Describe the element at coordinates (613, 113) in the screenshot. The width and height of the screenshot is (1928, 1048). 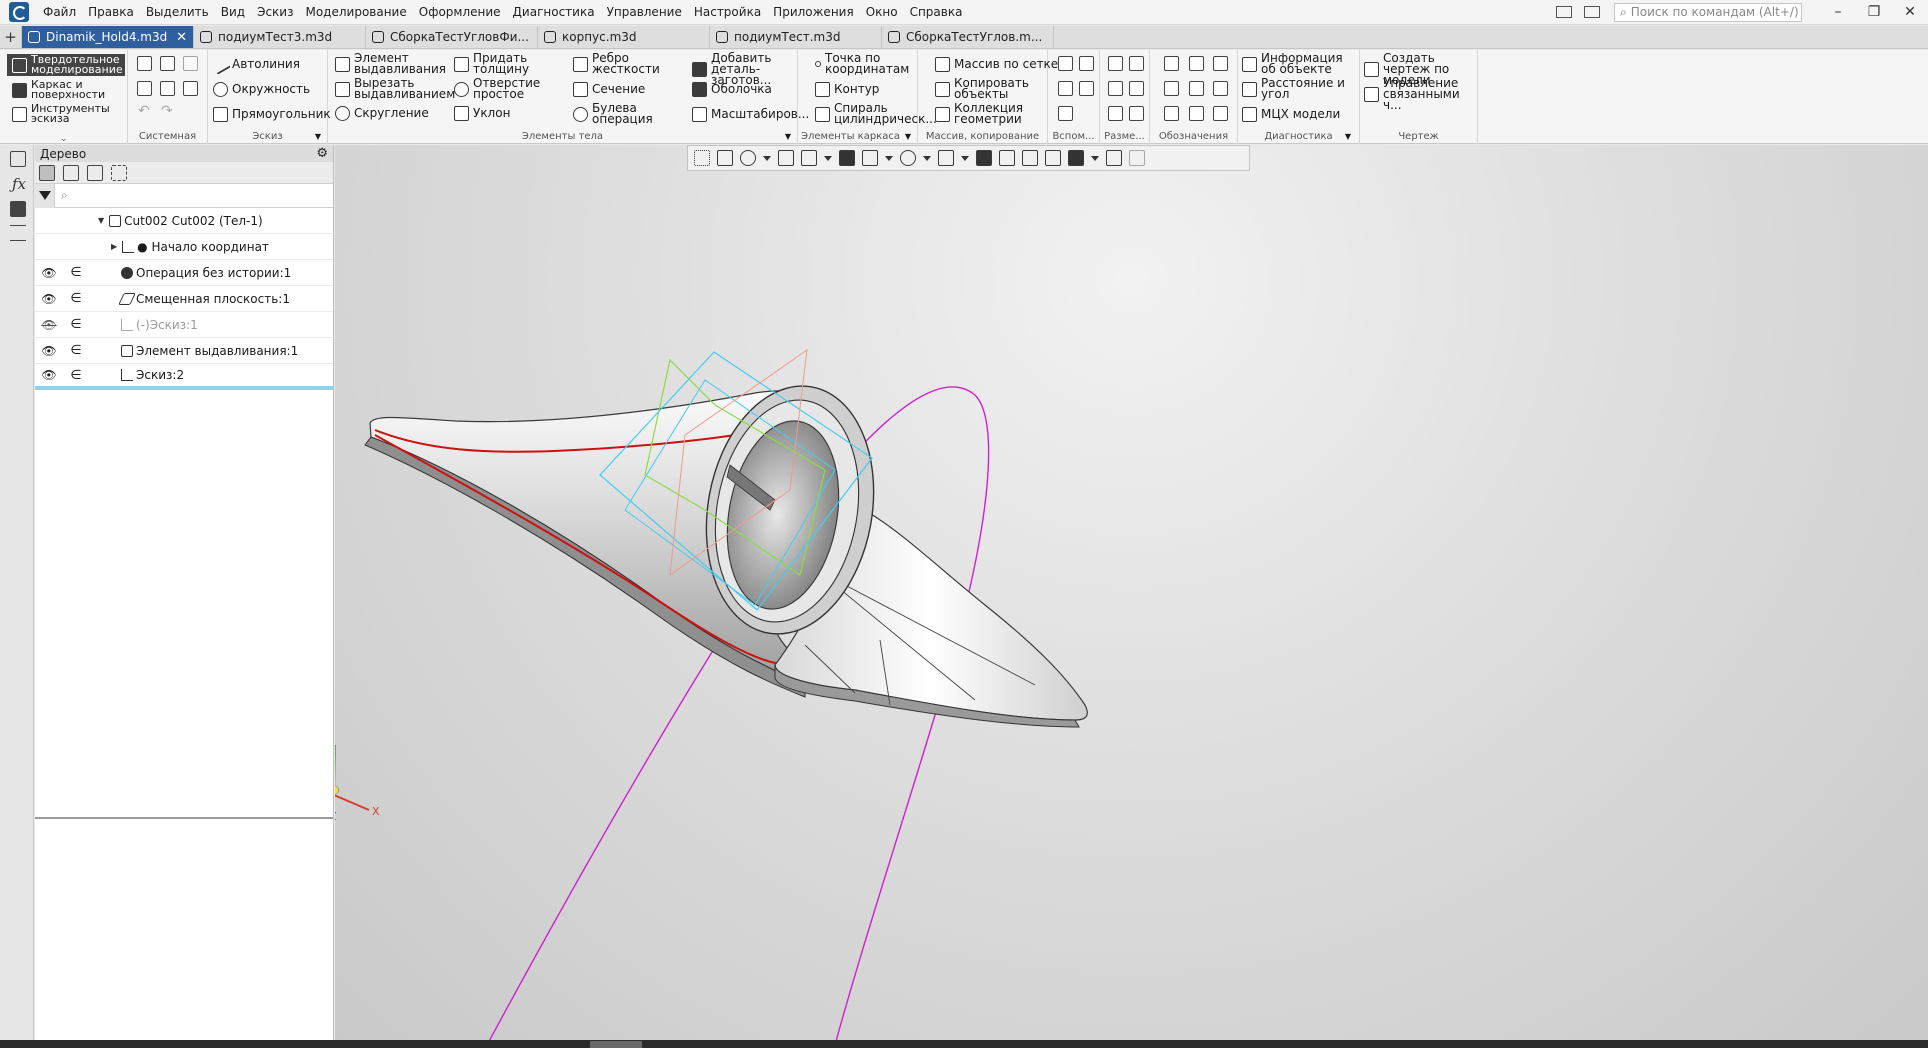
I see `boolean-button: Булева операция` at that location.